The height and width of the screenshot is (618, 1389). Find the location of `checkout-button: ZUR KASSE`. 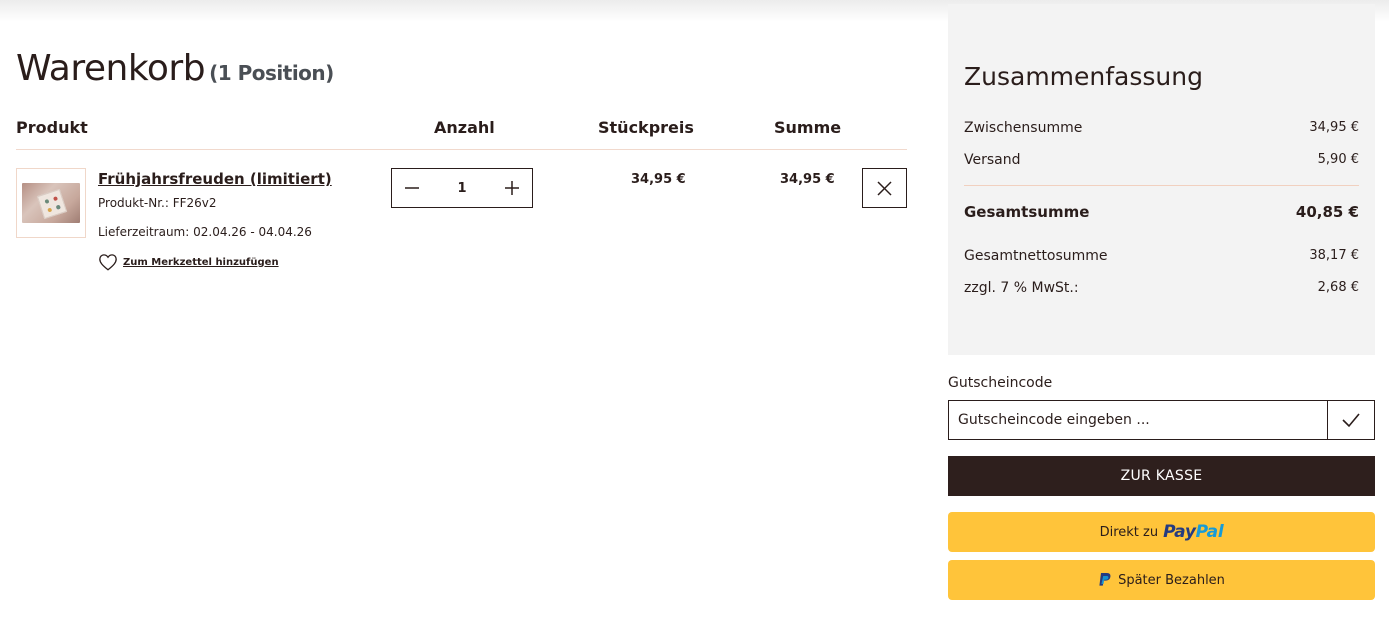

checkout-button: ZUR KASSE is located at coordinates (1161, 476).